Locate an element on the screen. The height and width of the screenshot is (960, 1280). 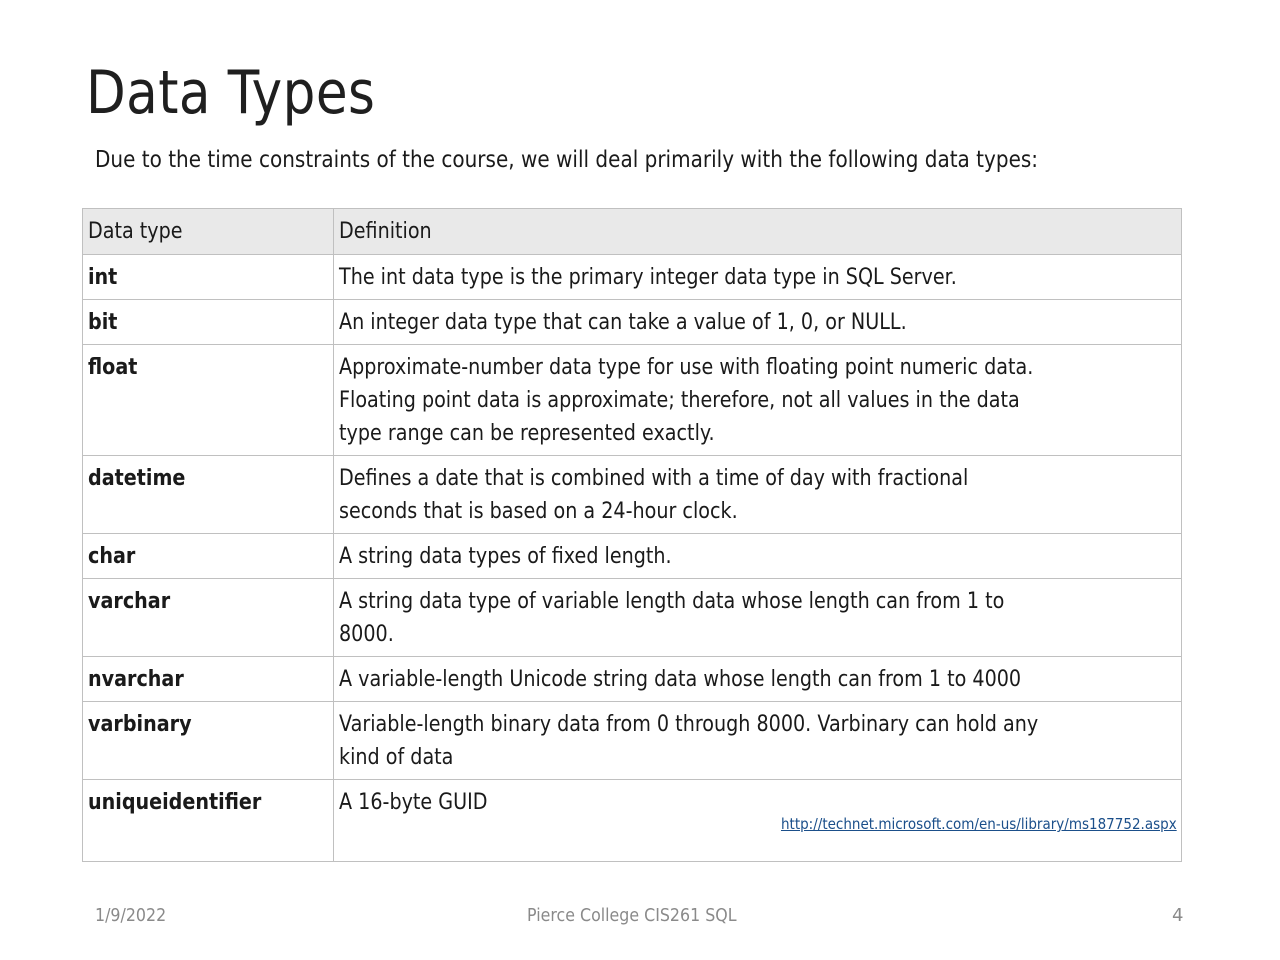
table-row: char A string data types of fixed length. is located at coordinates (631, 556).